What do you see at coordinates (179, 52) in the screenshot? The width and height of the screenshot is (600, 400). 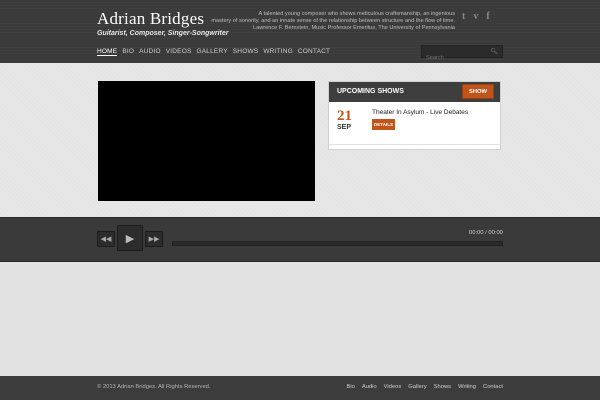 I see `nav-item-videos: VIDEOS` at bounding box center [179, 52].